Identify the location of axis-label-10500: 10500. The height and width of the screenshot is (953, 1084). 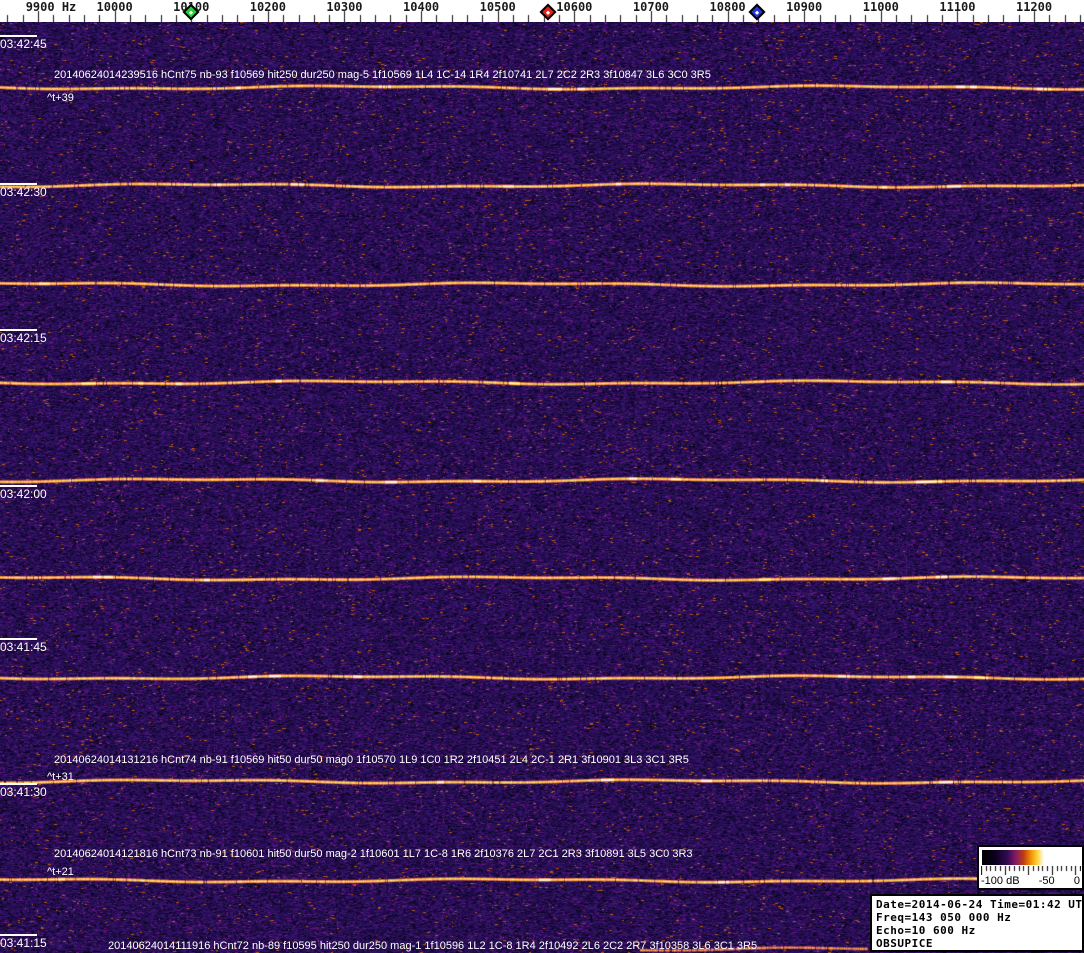
(497, 7).